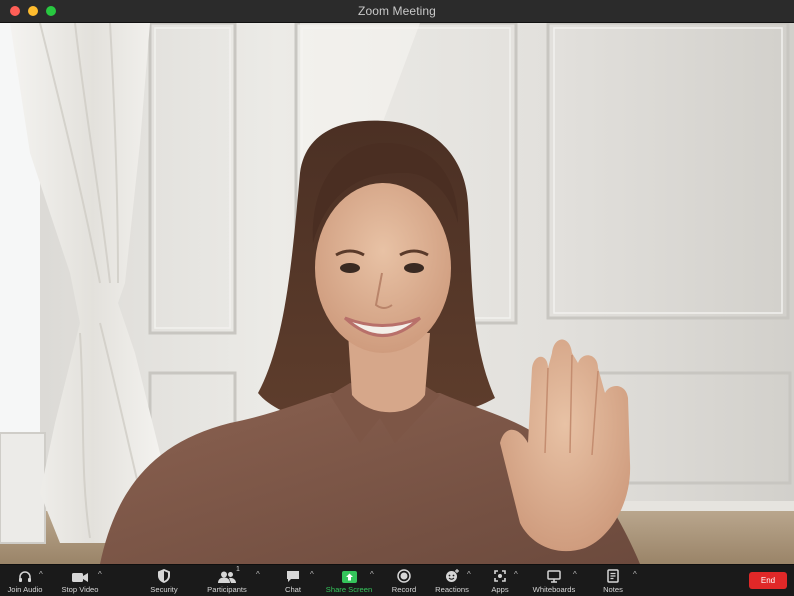  Describe the element at coordinates (404, 574) in the screenshot. I see `record-icon` at that location.